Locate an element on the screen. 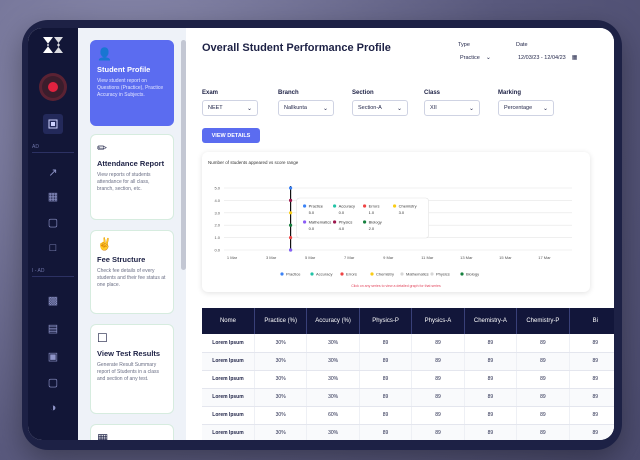 This screenshot has width=640, height=460. table-header-cell: Chemistry-P is located at coordinates (543, 321).